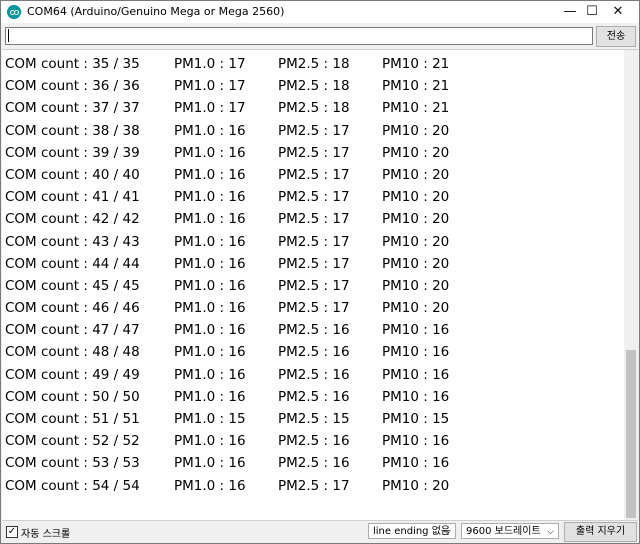 This screenshot has height=544, width=640. What do you see at coordinates (616, 36) in the screenshot?
I see `send-button: 전송` at bounding box center [616, 36].